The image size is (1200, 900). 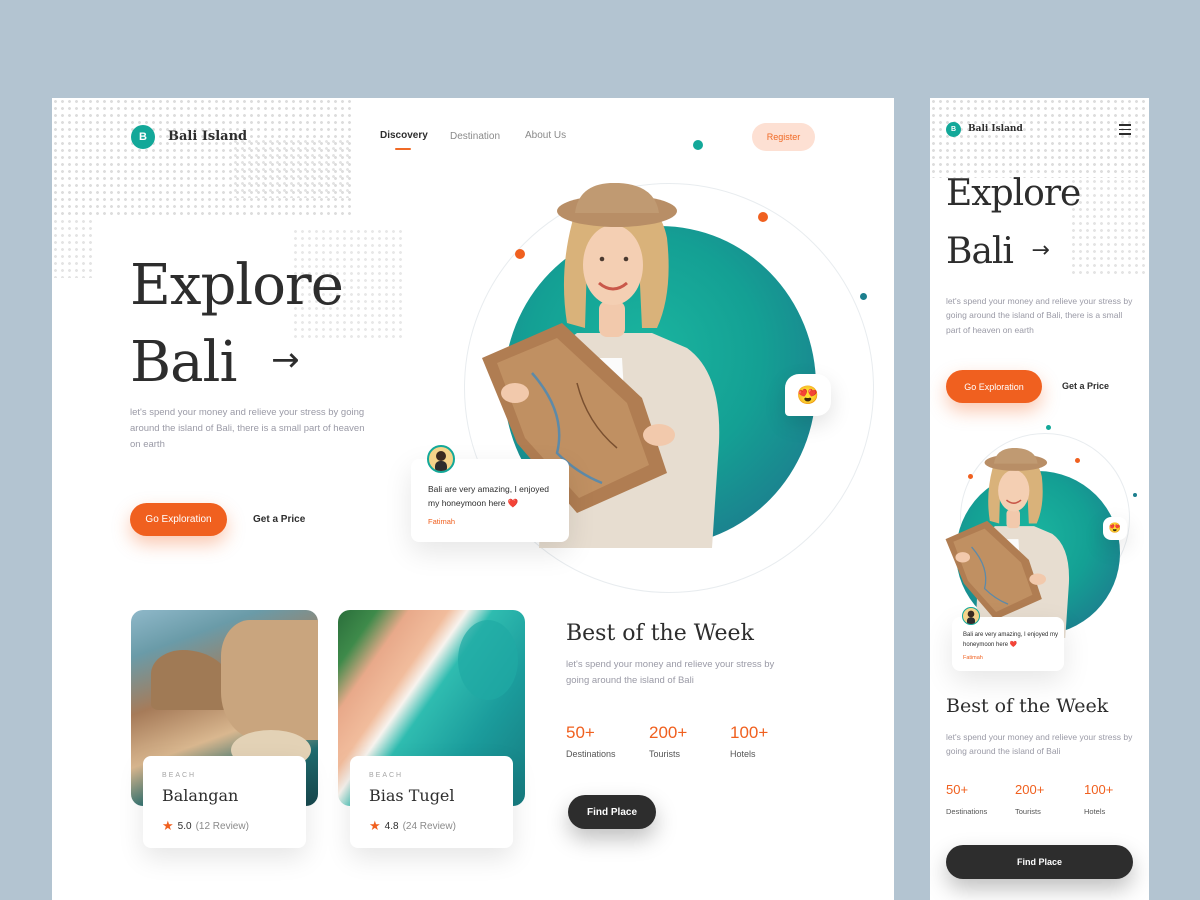 I want to click on register-button: Register, so click(x=783, y=137).